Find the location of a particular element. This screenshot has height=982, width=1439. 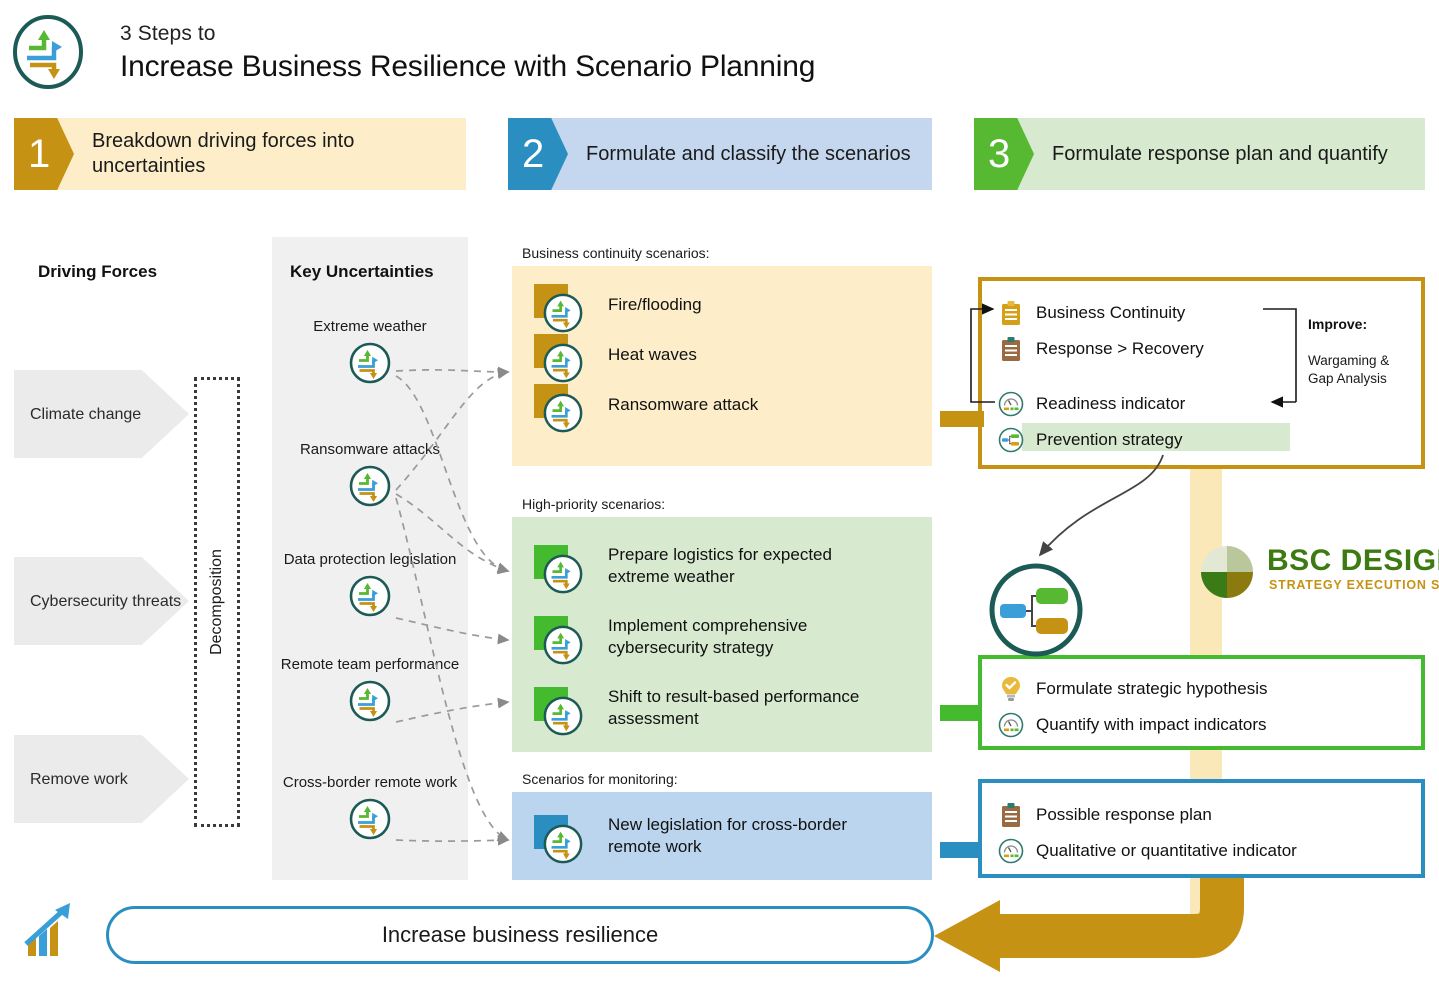

growth-chart-icon is located at coordinates (53, 929).